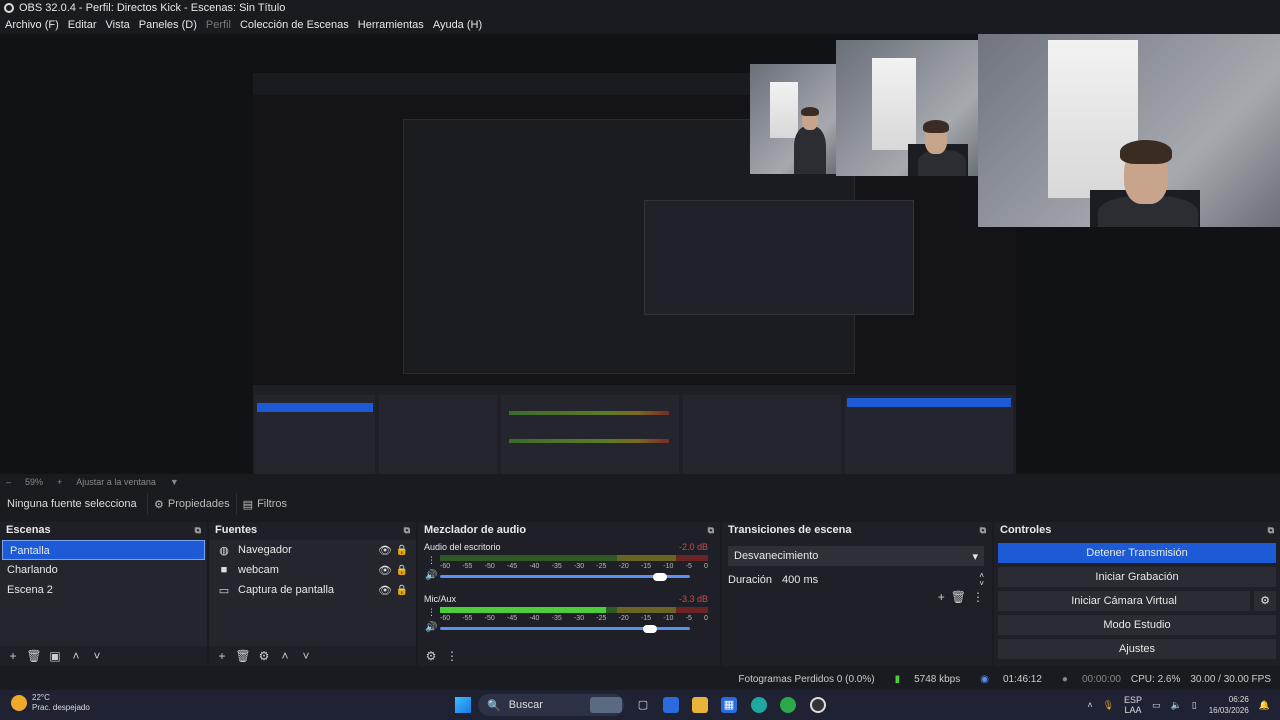  Describe the element at coordinates (59, 482) in the screenshot. I see `zoom-in-button: +` at that location.